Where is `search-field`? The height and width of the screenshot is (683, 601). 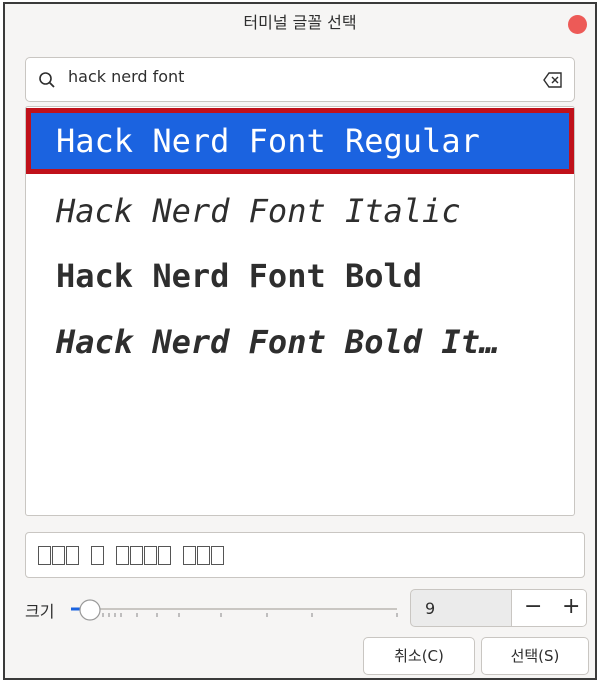 search-field is located at coordinates (300, 79).